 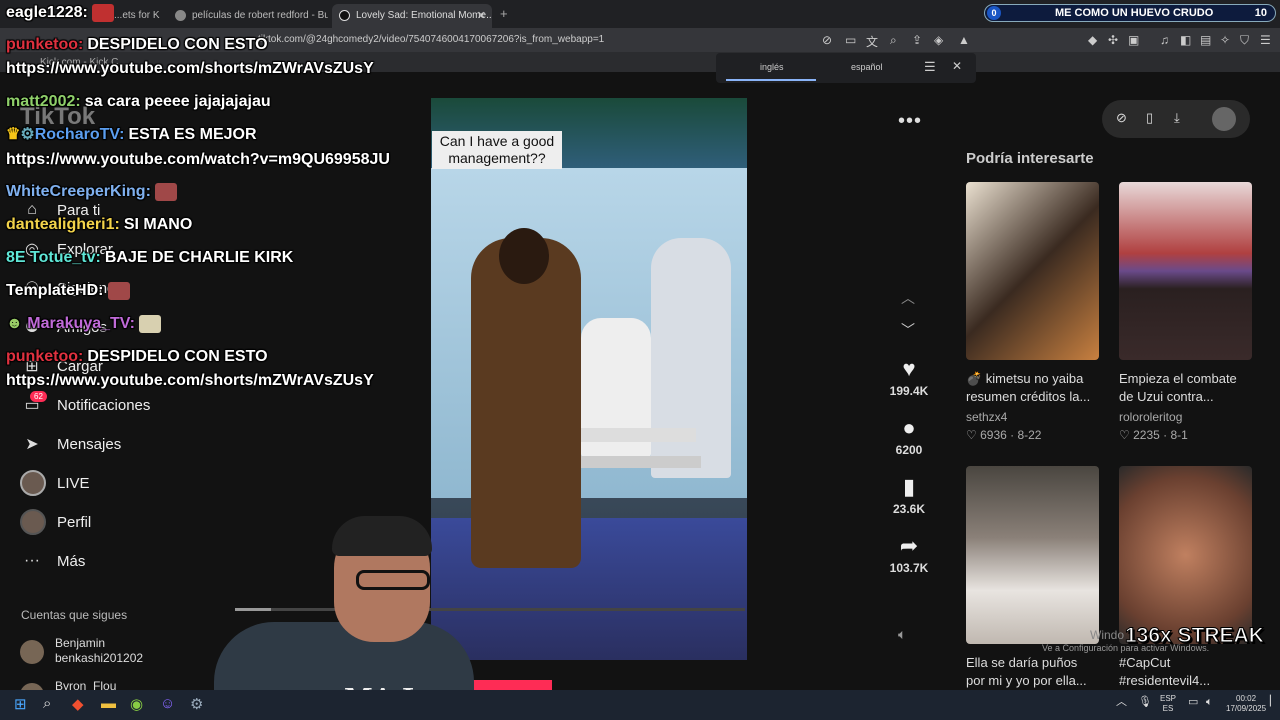 What do you see at coordinates (196, 704) in the screenshot?
I see `settings-gear-icon: ⚙` at bounding box center [196, 704].